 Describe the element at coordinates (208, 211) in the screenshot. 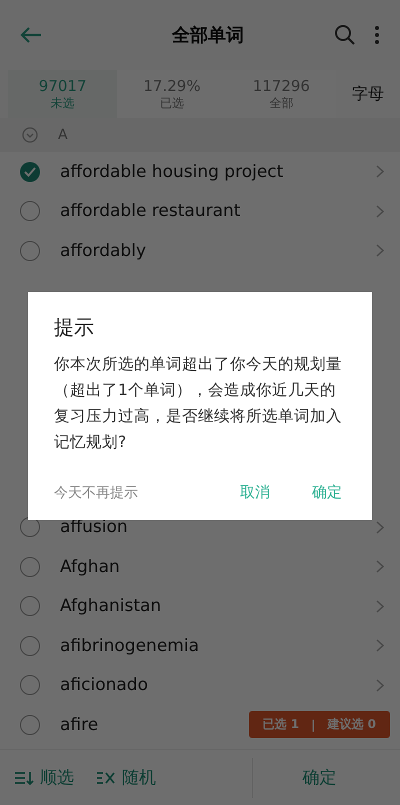

I see `word-text: affordable restaurant` at that location.